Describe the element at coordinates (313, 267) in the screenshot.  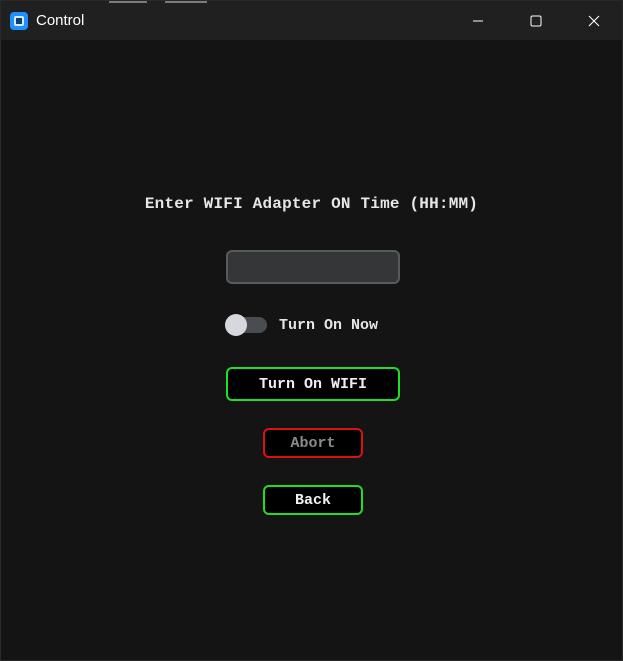
I see `time-input` at that location.